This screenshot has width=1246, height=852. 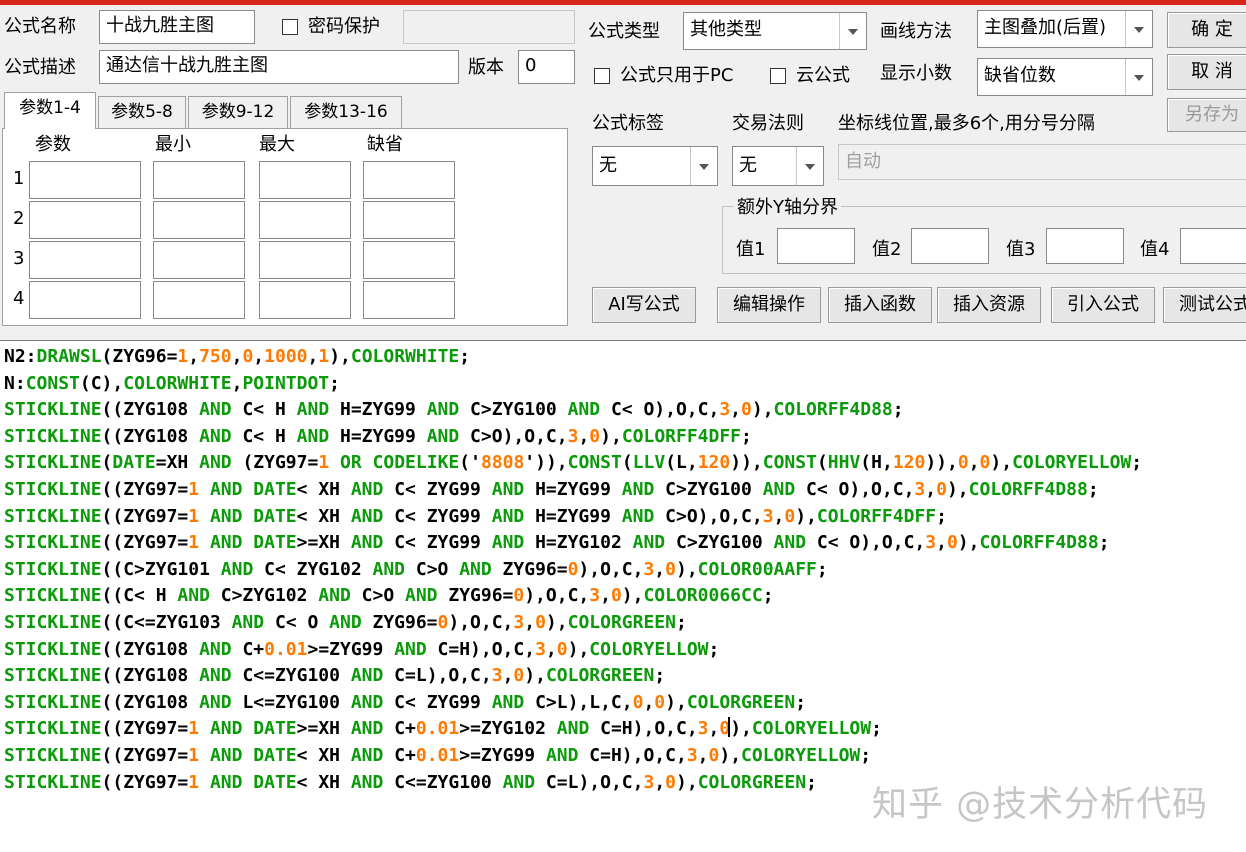 What do you see at coordinates (40, 26) in the screenshot?
I see `name-label: 公式名称` at bounding box center [40, 26].